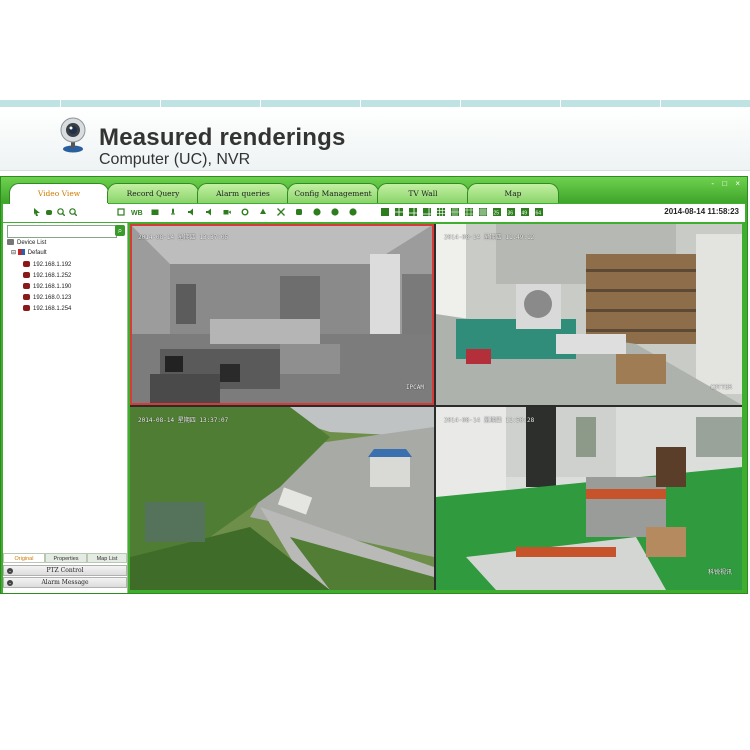  Describe the element at coordinates (469, 212) in the screenshot. I see `layout-13-icon` at that location.